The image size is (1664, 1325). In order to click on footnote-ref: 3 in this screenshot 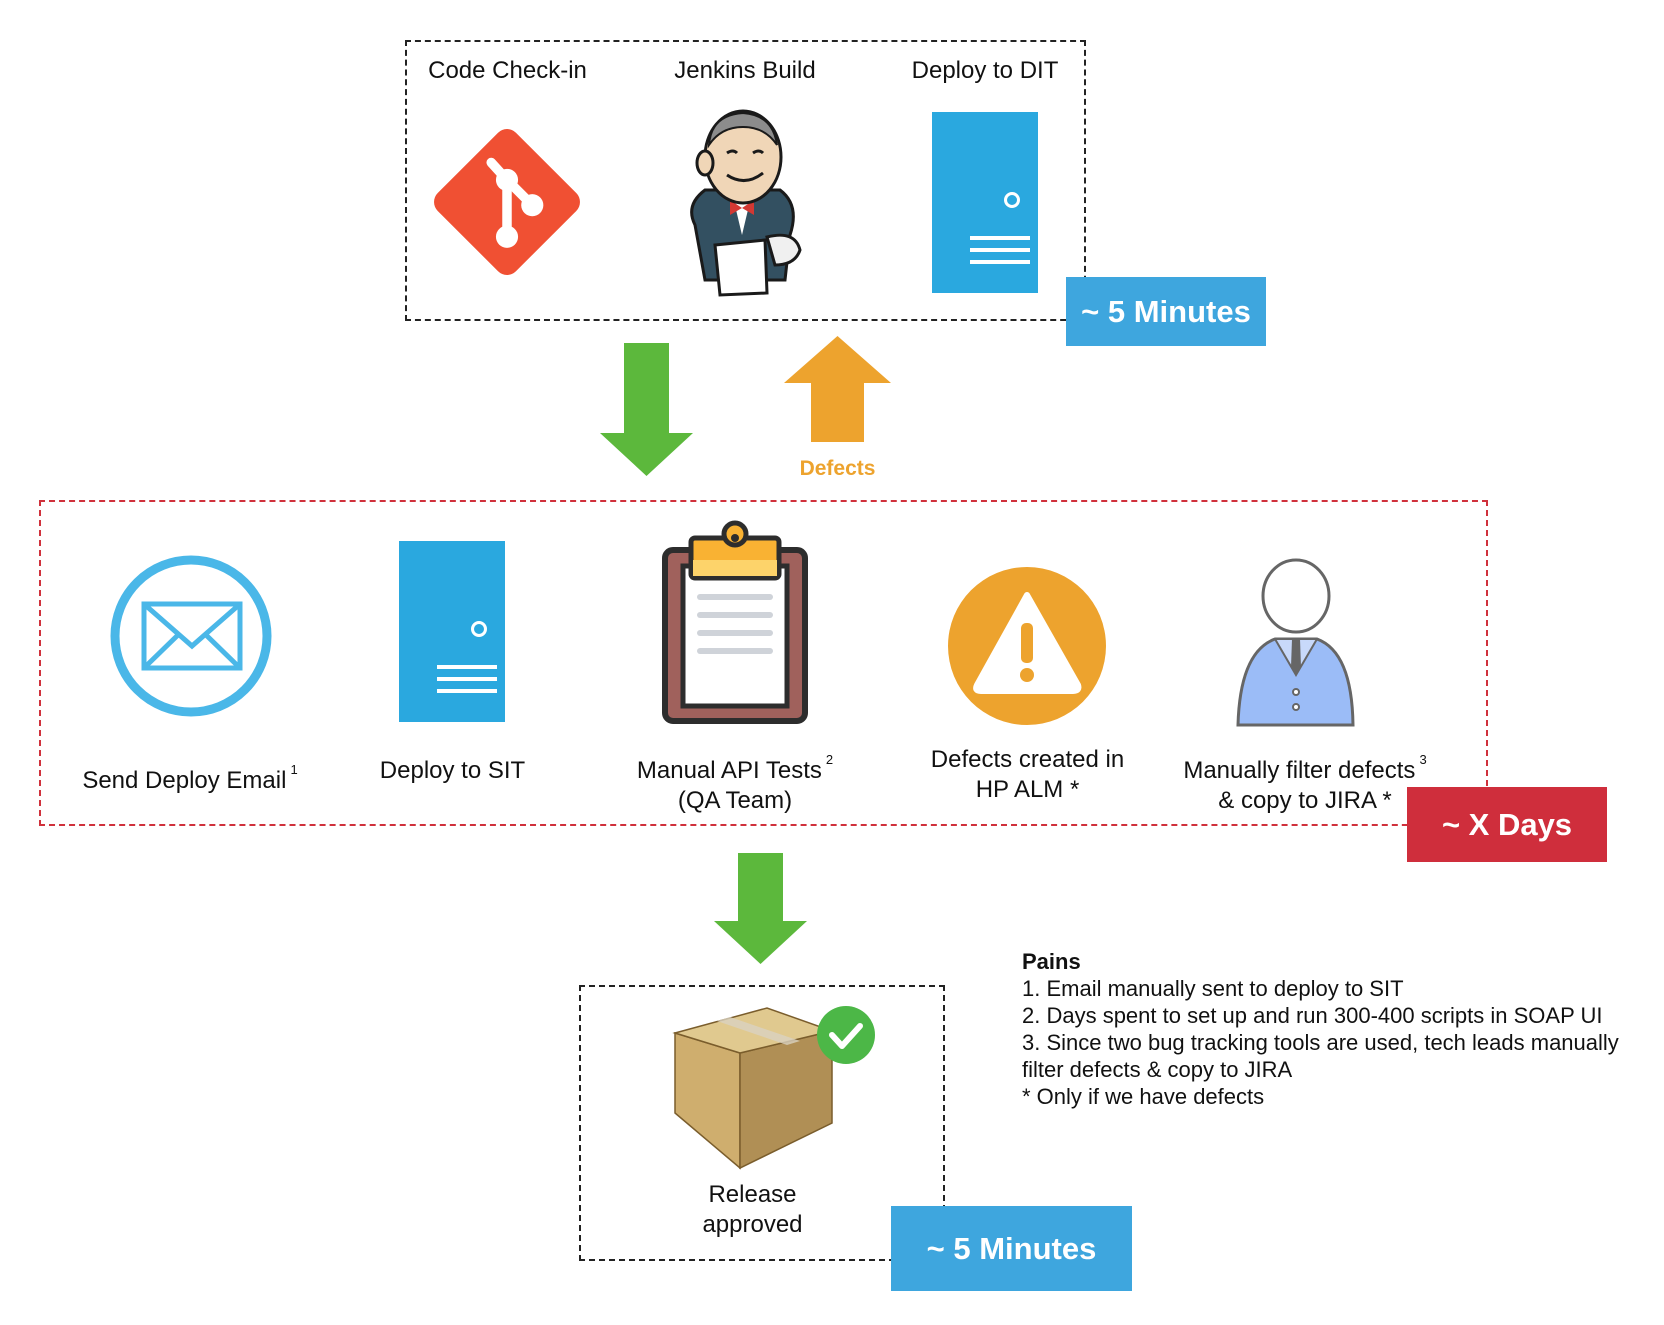, I will do `click(1423, 759)`.